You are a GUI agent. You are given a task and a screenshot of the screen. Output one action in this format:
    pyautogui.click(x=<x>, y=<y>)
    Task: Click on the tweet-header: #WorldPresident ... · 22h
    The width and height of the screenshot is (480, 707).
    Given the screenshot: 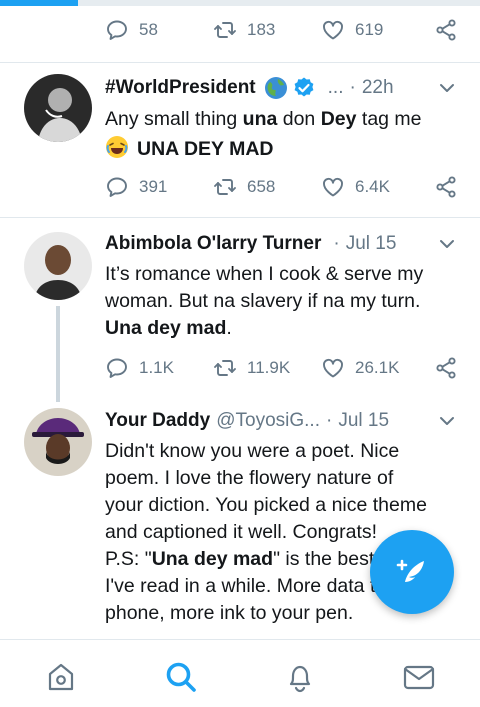 What is the action you would take?
    pyautogui.click(x=280, y=88)
    